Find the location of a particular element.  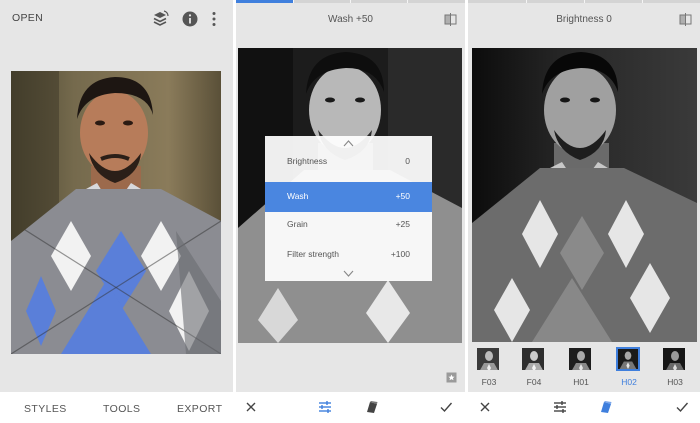

open-button: OPEN is located at coordinates (27, 18).